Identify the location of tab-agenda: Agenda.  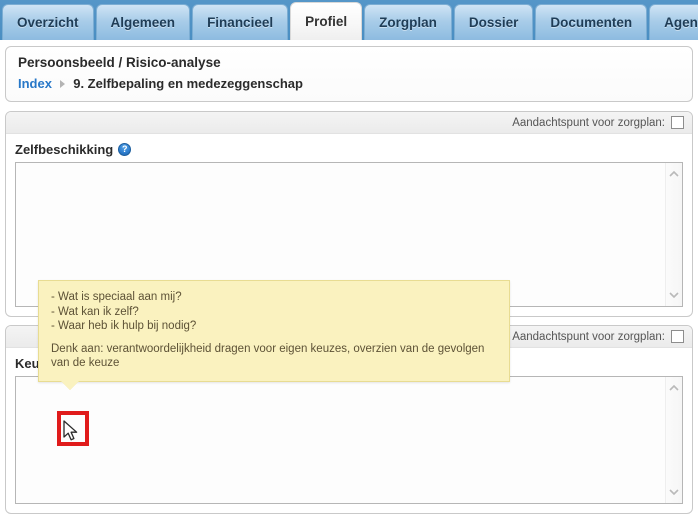
(673, 22).